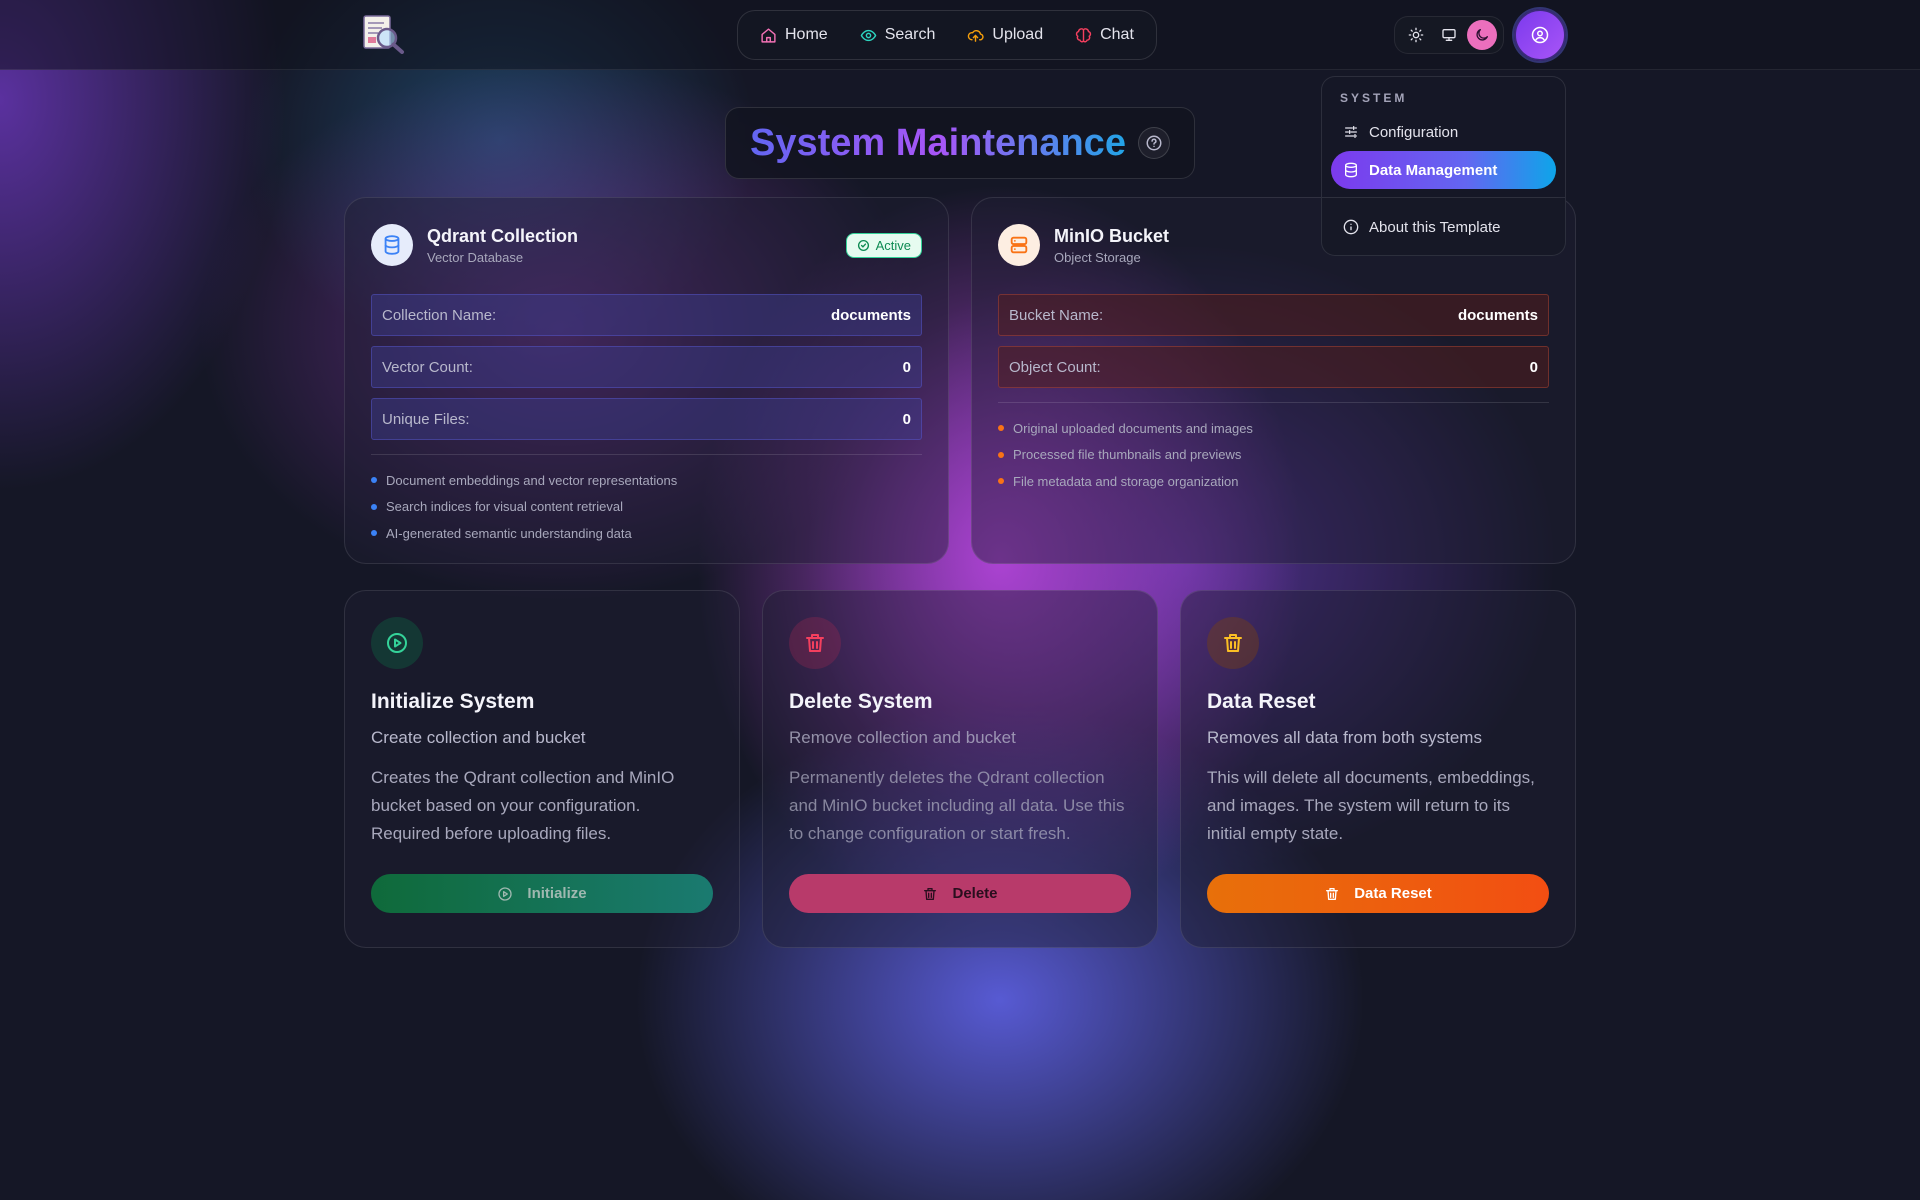  What do you see at coordinates (439, 315) in the screenshot?
I see `field-label: Collection Name:` at bounding box center [439, 315].